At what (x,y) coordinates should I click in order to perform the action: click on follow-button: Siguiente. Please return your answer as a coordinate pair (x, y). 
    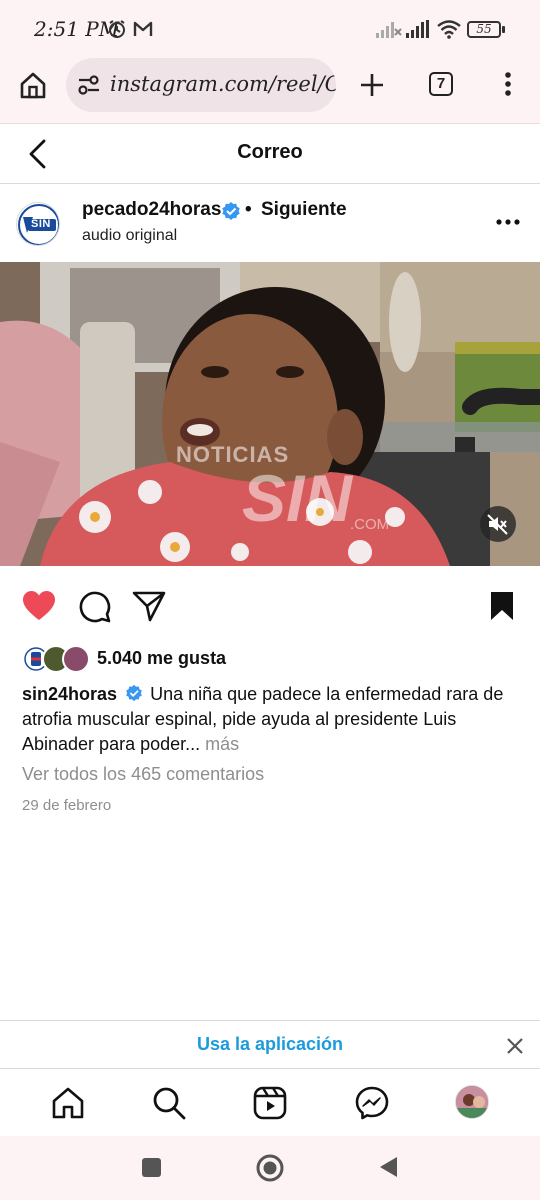
    Looking at the image, I should click on (304, 210).